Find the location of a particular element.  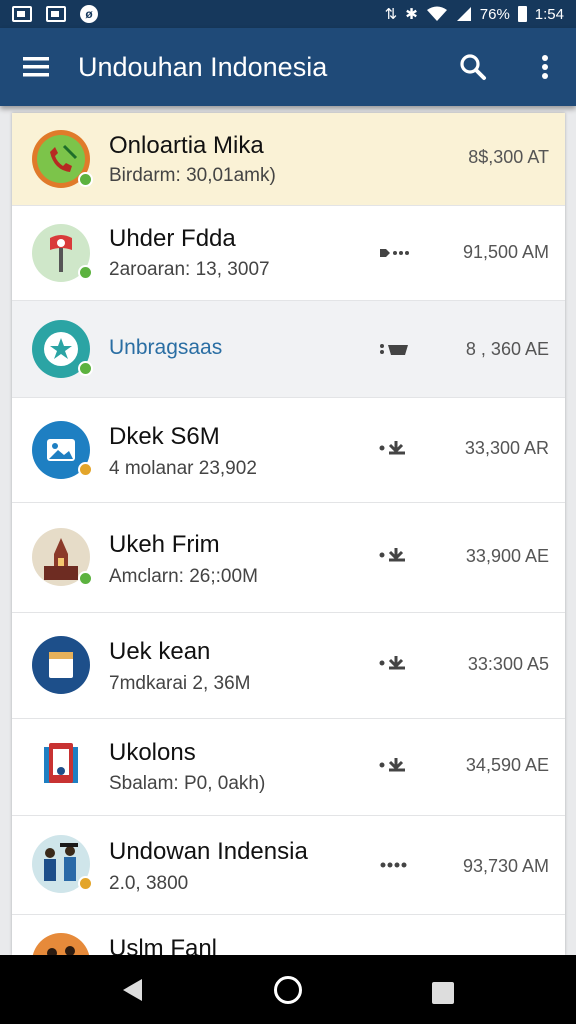

box-icon is located at coordinates (61, 665).